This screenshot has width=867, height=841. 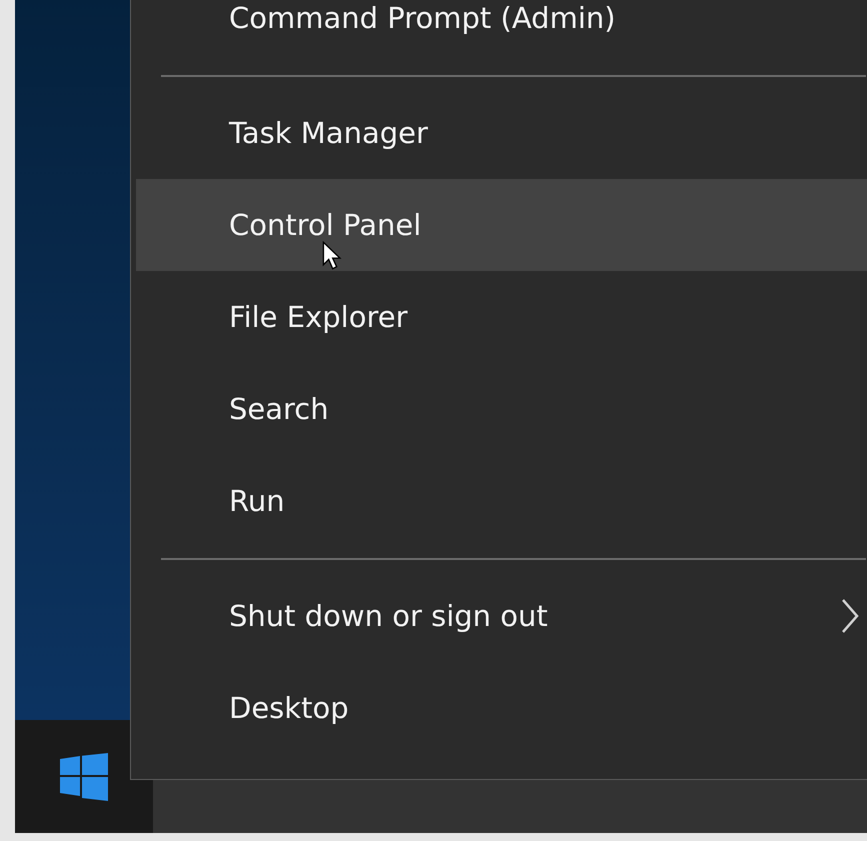 What do you see at coordinates (501, 708) in the screenshot?
I see `menu-item: Desktop` at bounding box center [501, 708].